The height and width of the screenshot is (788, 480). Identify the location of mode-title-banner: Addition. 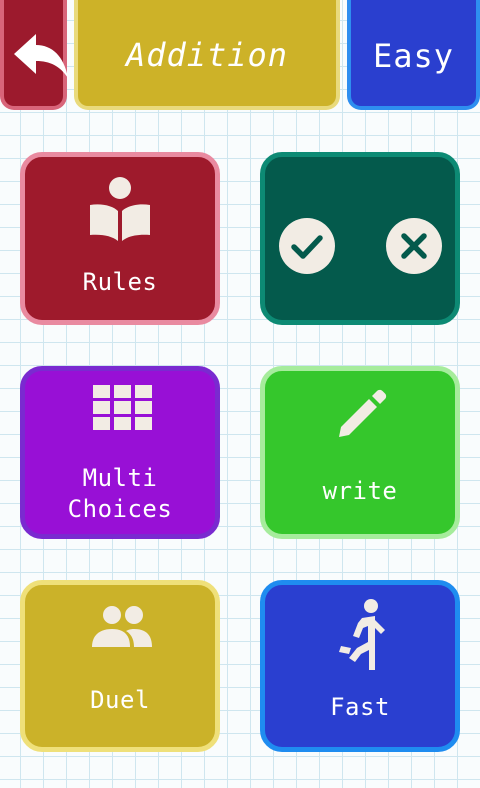
(207, 55).